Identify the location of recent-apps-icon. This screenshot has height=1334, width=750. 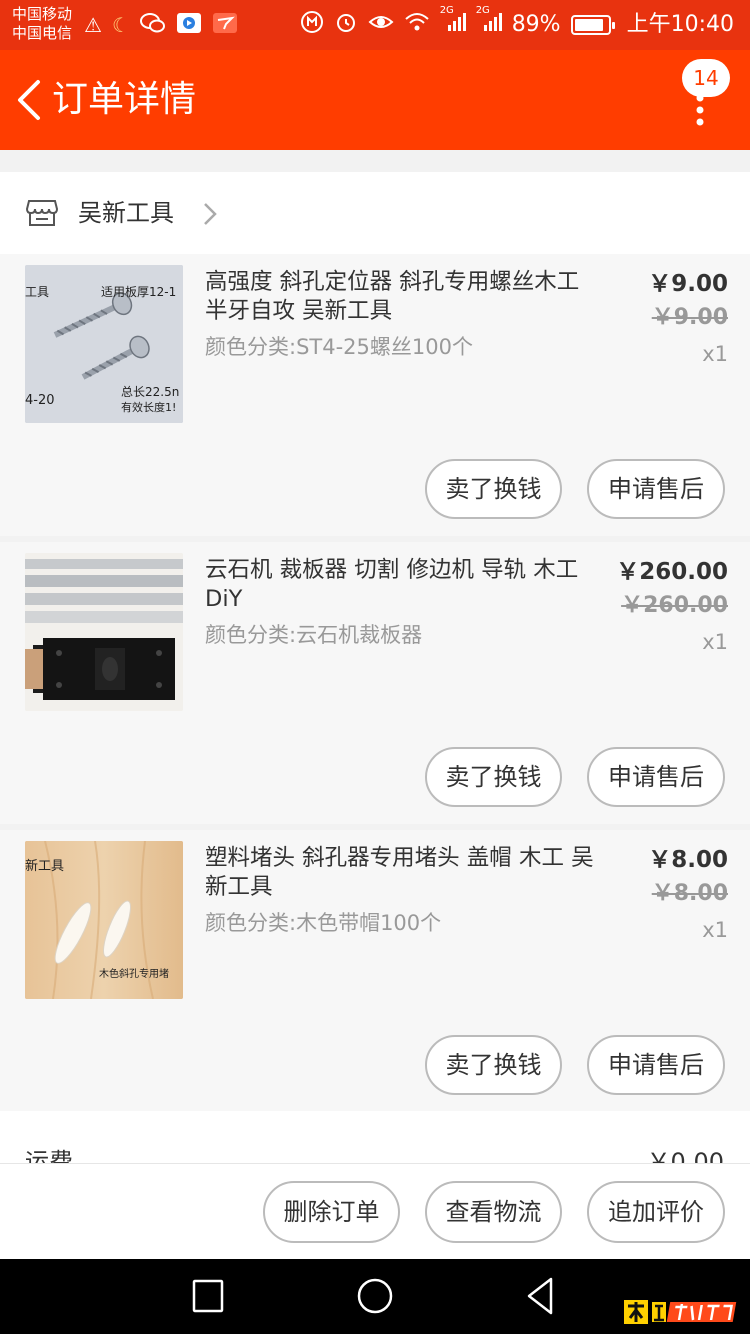
(208, 1296).